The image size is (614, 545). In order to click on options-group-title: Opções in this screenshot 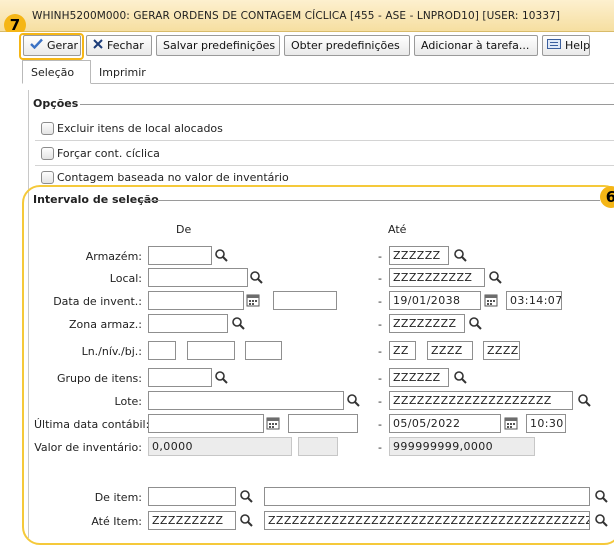, I will do `click(56, 103)`.